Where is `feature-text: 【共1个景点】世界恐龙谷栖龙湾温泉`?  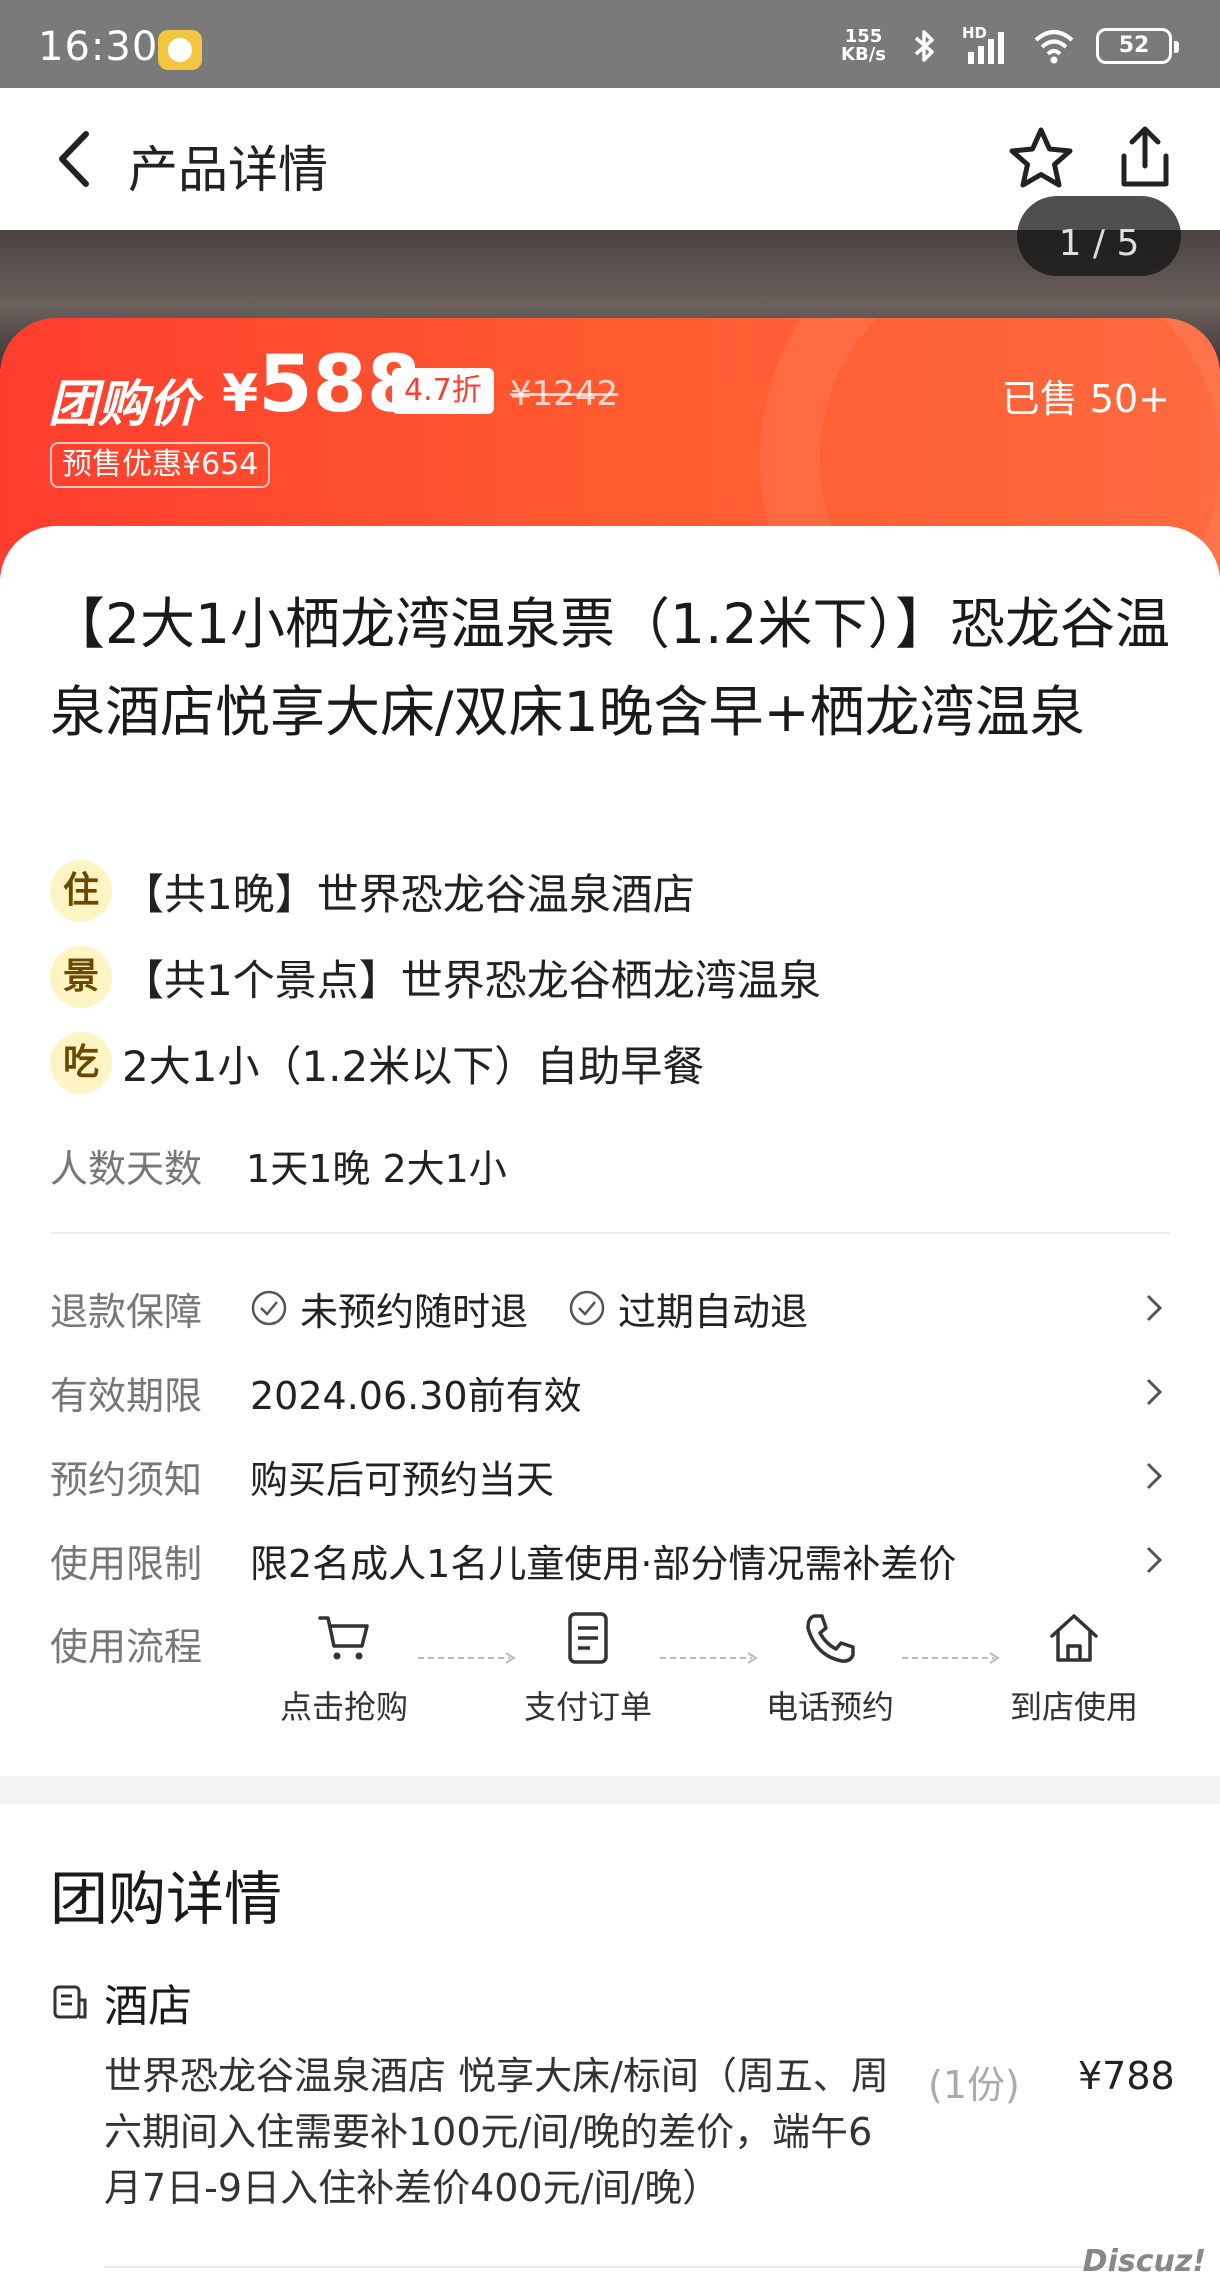 feature-text: 【共1个景点】世界恐龙谷栖龙湾温泉 is located at coordinates (471, 980).